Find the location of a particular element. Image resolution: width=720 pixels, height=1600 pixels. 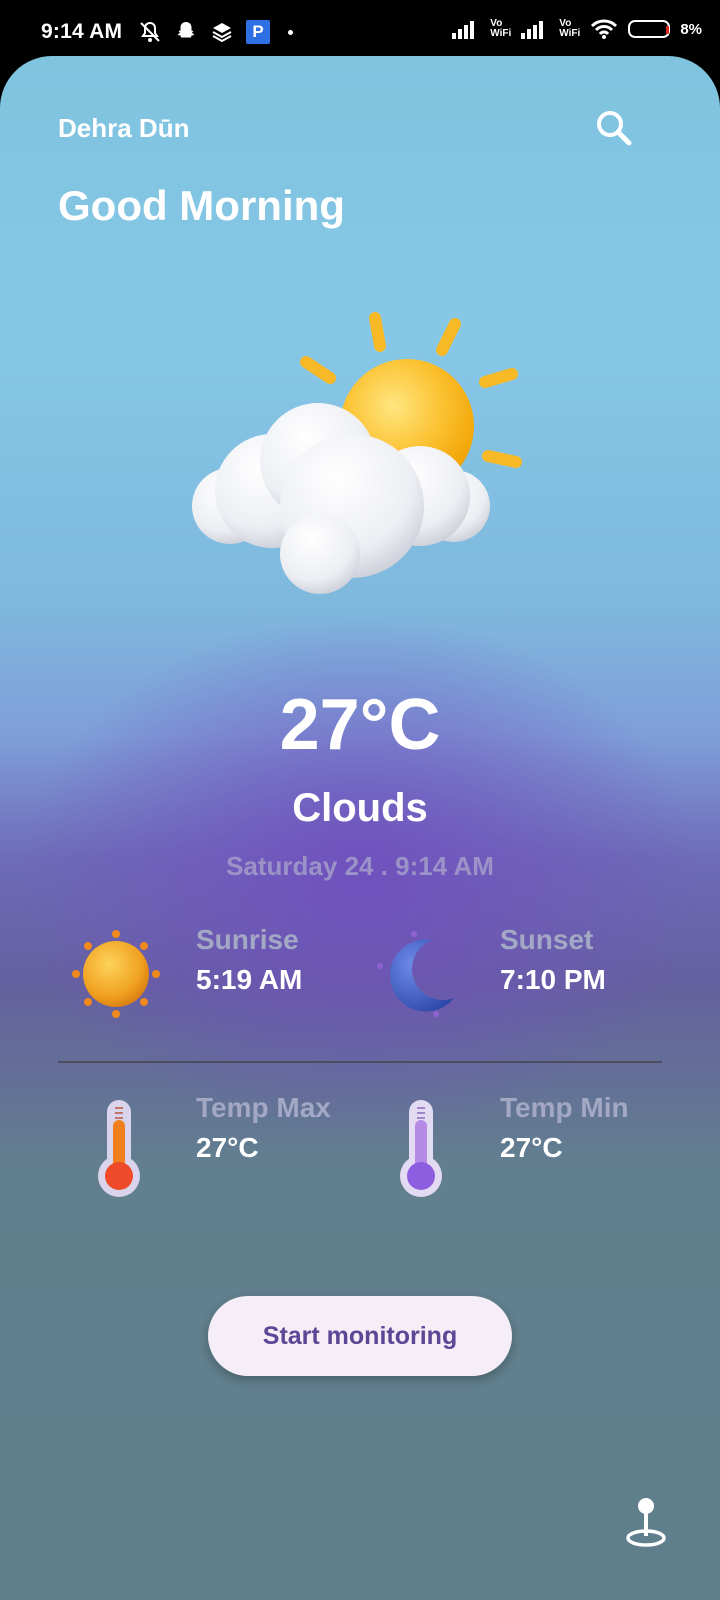

parking-app-icon: P is located at coordinates (258, 32).